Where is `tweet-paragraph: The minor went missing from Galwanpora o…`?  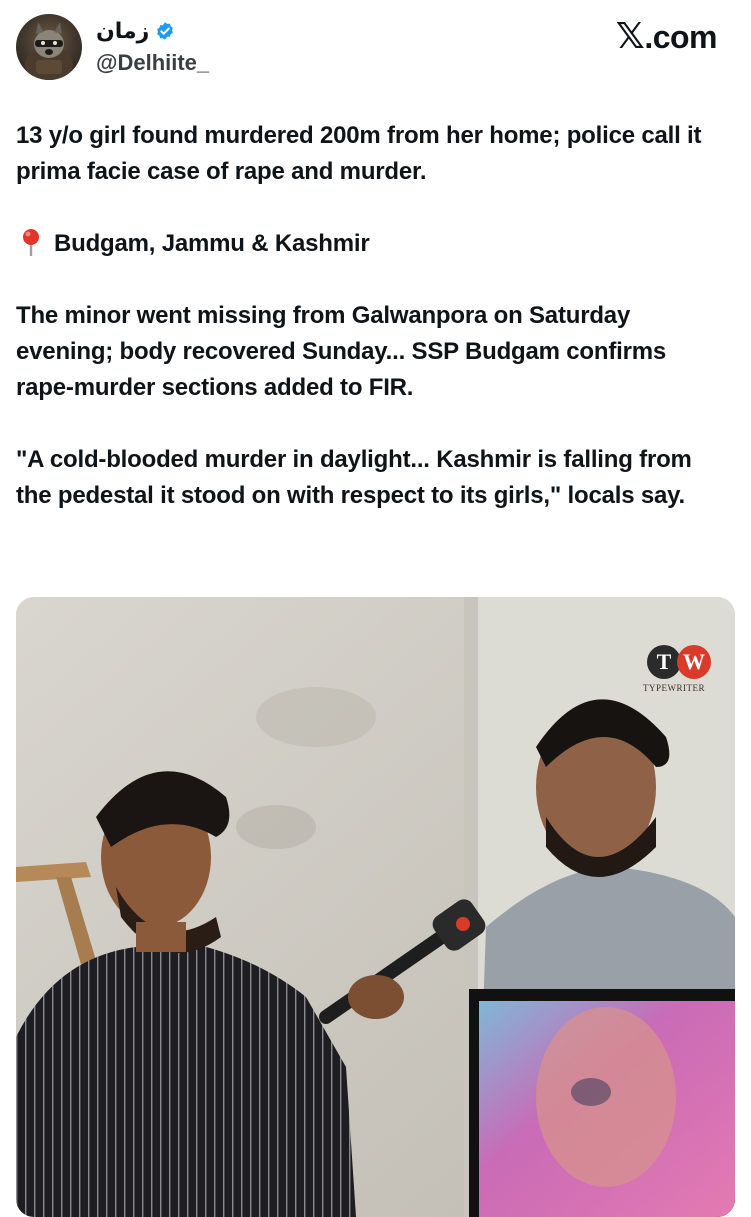 tweet-paragraph: The minor went missing from Galwanpora o… is located at coordinates (341, 351).